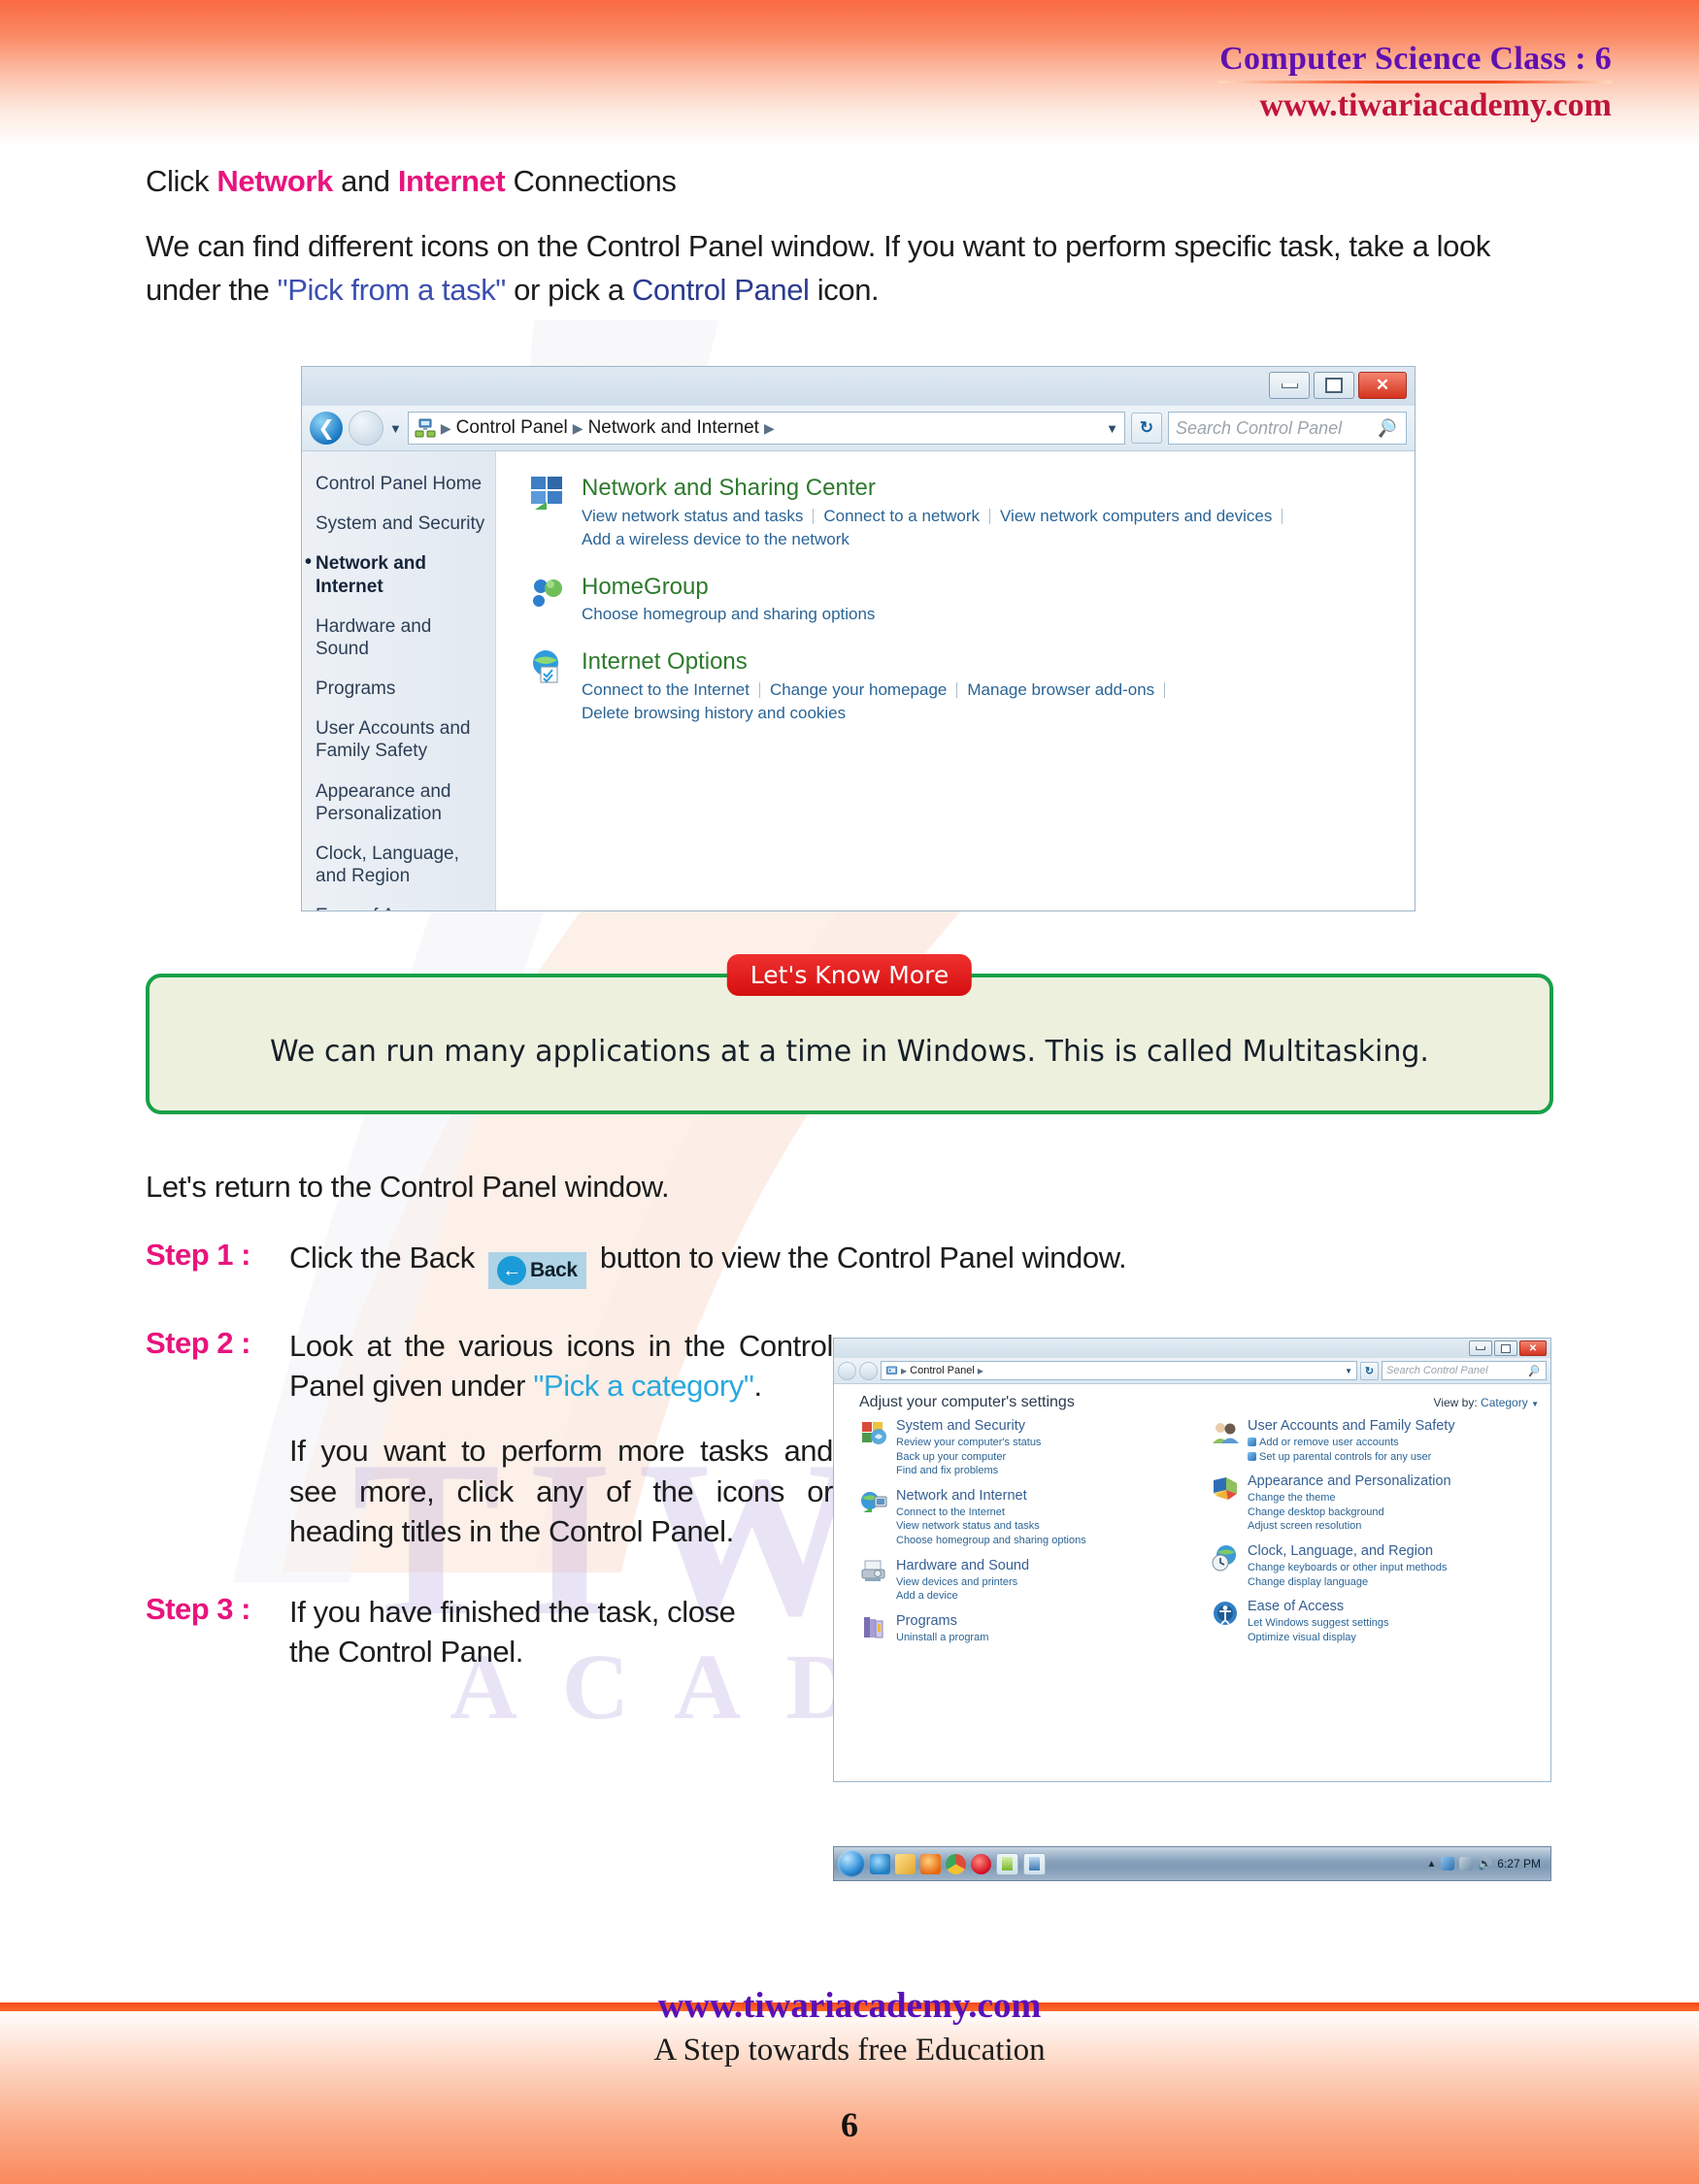 This screenshot has width=1699, height=2184. What do you see at coordinates (405, 524) in the screenshot?
I see `sidebar-item-system-and-security: System and Security` at bounding box center [405, 524].